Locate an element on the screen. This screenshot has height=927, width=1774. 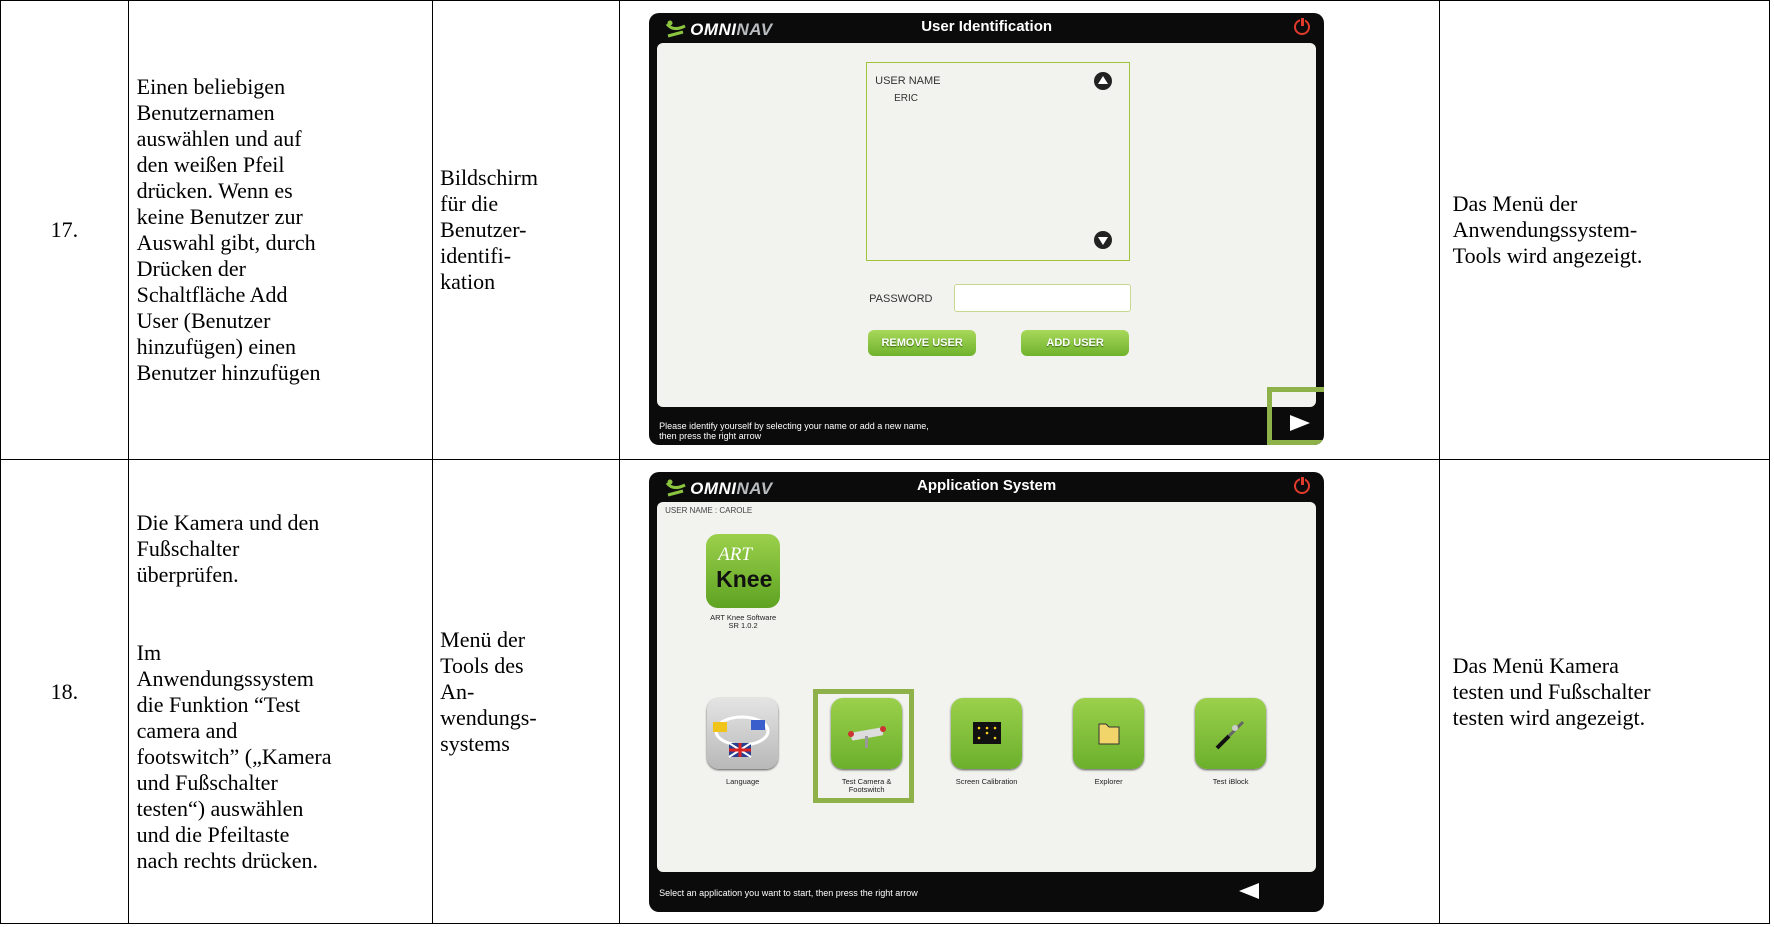
list-item: ERIC is located at coordinates (906, 98).